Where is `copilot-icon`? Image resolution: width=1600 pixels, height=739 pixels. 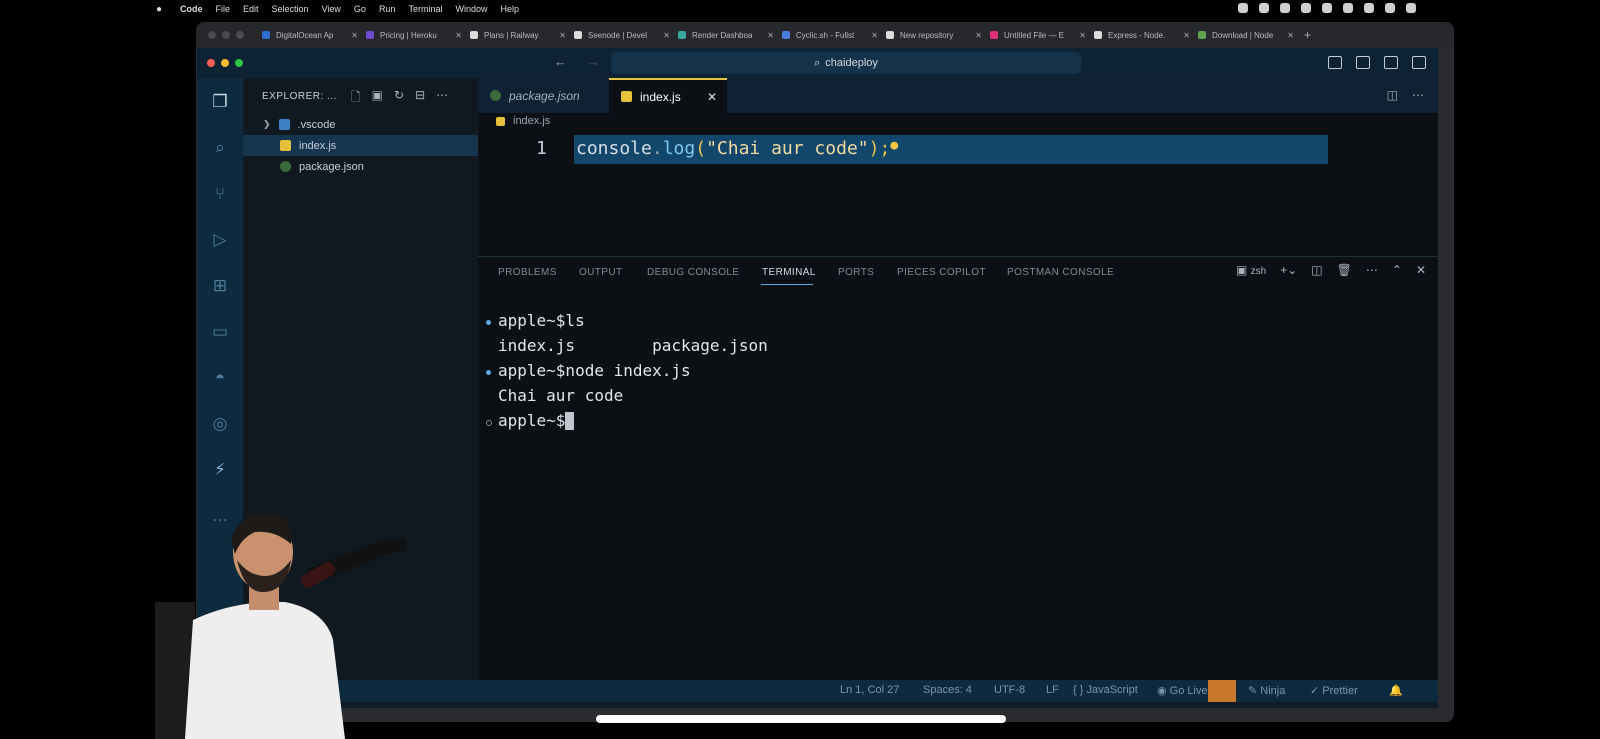
copilot-icon is located at coordinates (1222, 691).